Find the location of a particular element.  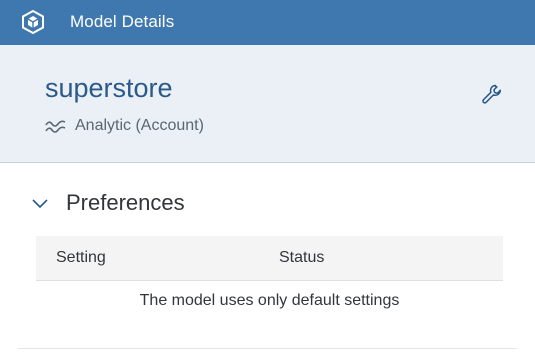

wrench-icon is located at coordinates (492, 94).